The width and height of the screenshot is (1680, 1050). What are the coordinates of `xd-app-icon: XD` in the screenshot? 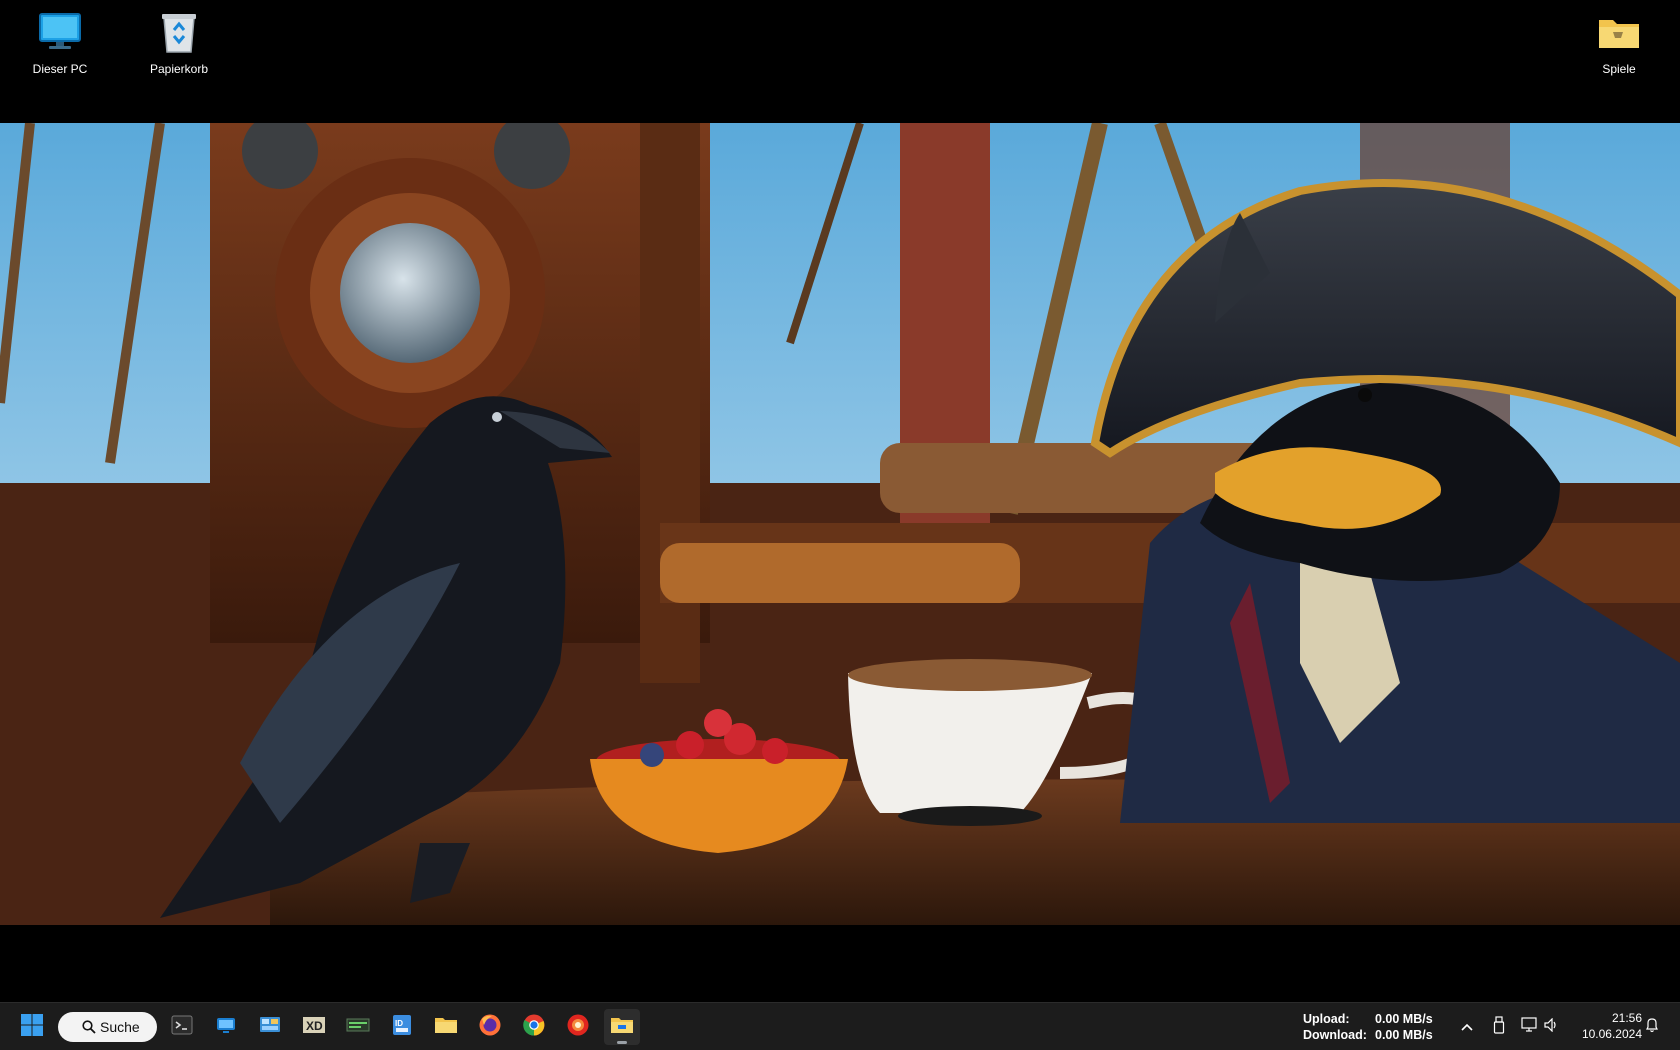 It's located at (314, 1027).